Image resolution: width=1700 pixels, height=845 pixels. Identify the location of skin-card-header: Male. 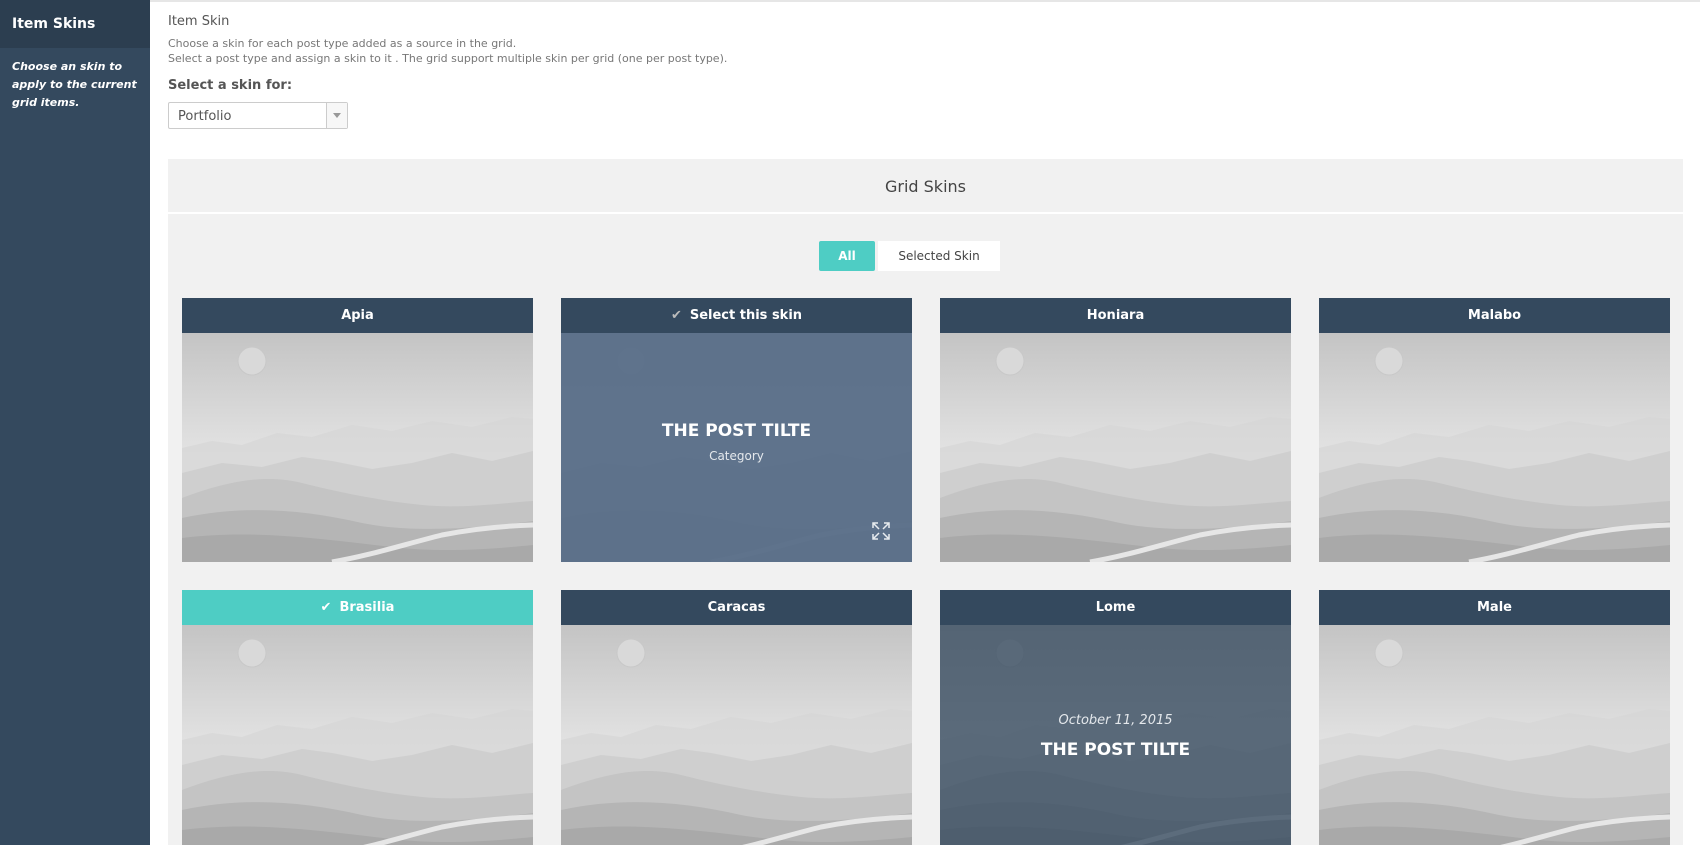
(1494, 607).